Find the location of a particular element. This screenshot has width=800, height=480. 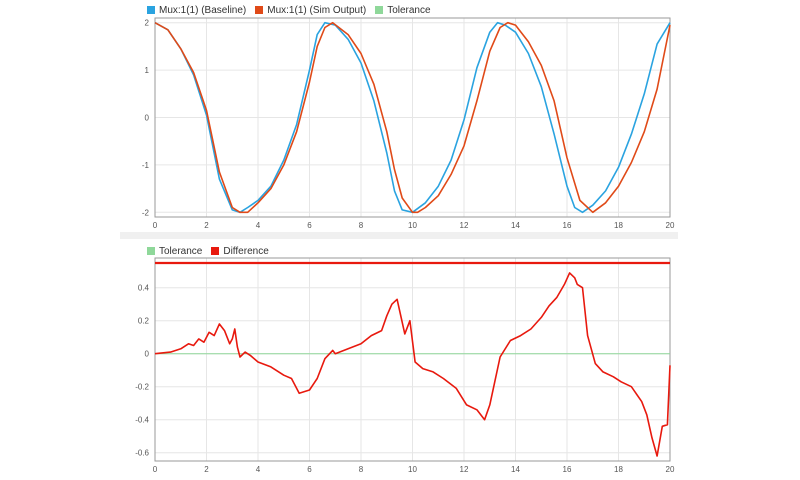

bottom-y-tick-label-1: 0.2 is located at coordinates (144, 321).